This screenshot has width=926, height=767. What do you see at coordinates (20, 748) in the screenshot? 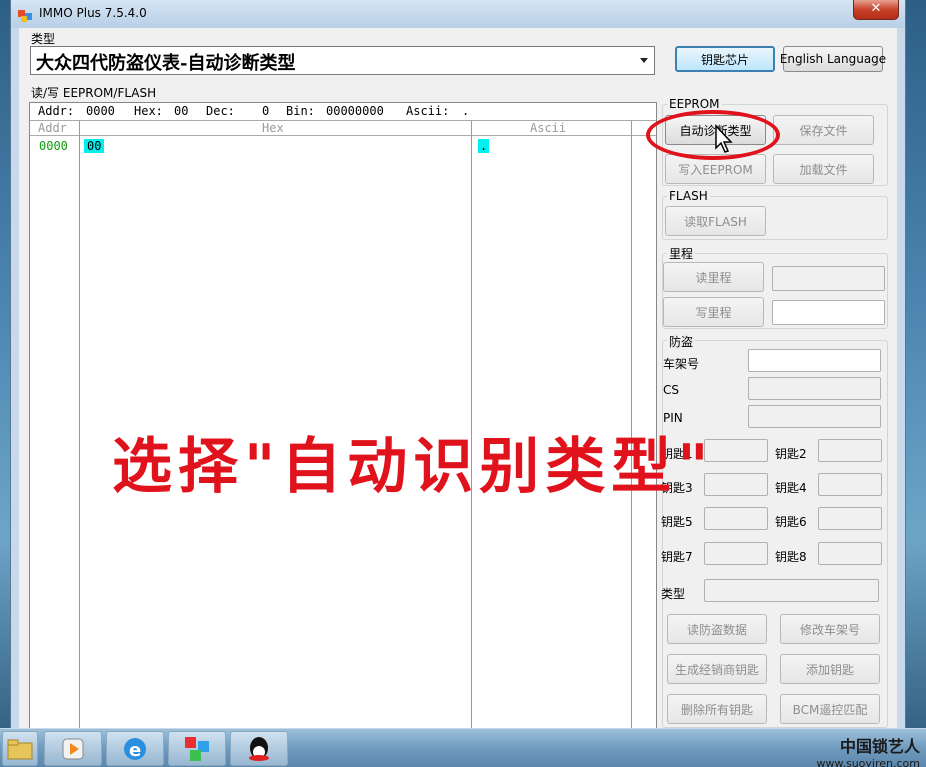
I see `taskbar-folder-icon` at bounding box center [20, 748].